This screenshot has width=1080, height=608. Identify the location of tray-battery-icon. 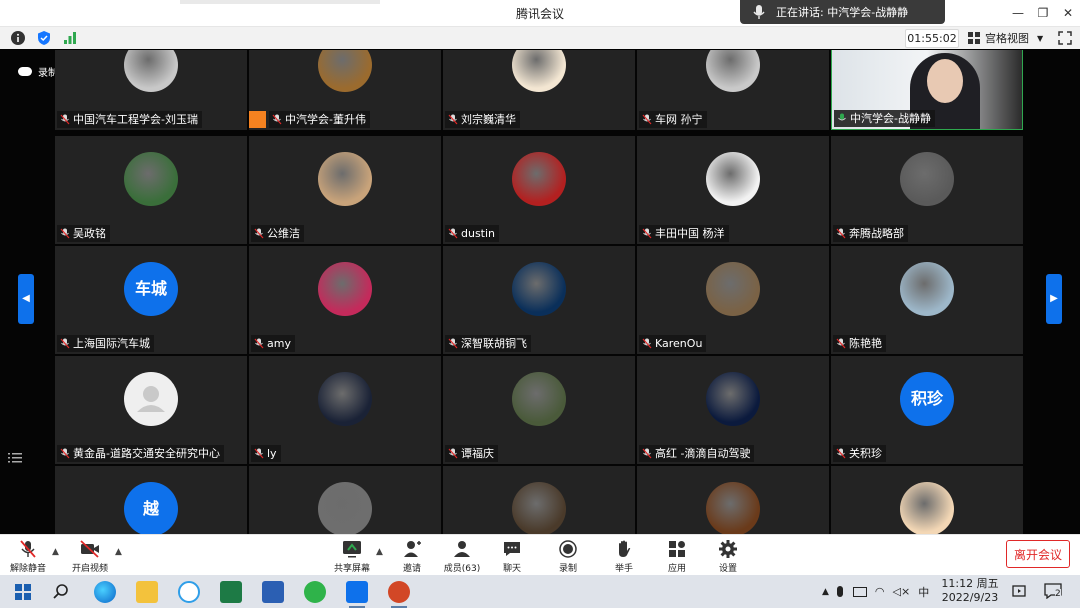
(859, 591).